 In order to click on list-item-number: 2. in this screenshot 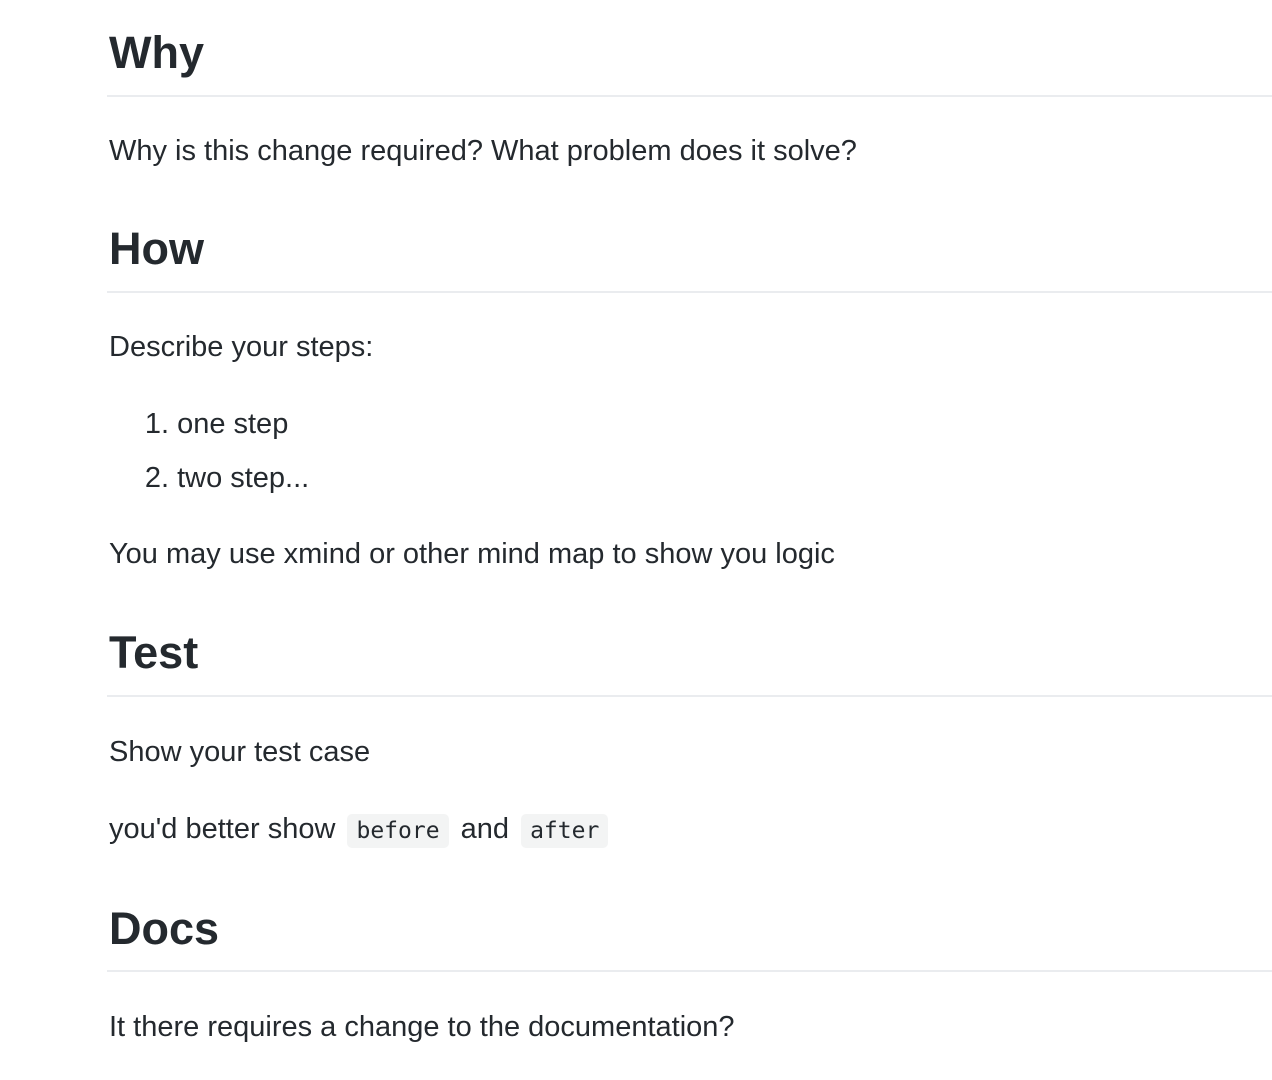, I will do `click(156, 478)`.